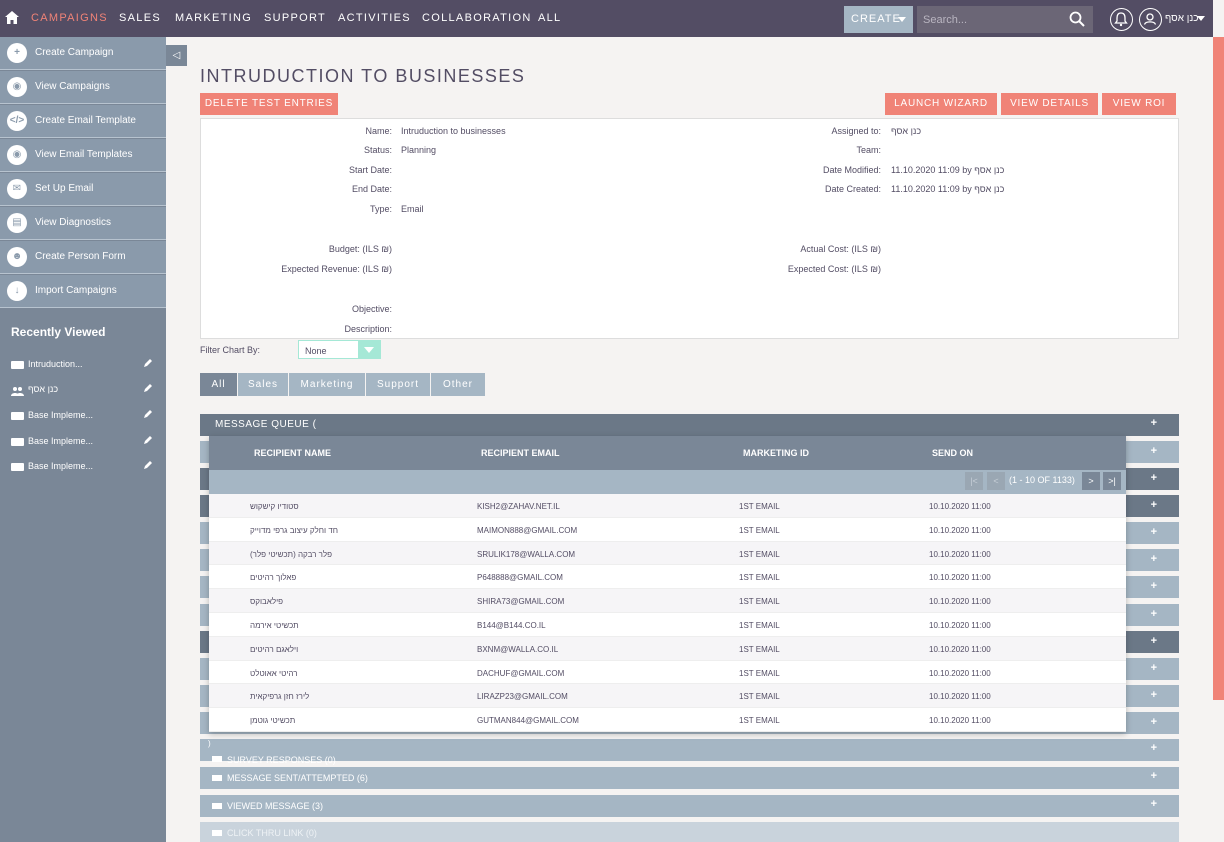 Image resolution: width=1224 pixels, height=842 pixels. Describe the element at coordinates (689, 752) in the screenshot. I see `survey-responses-bar: ) SURVEY RESPONSES (0) +` at that location.